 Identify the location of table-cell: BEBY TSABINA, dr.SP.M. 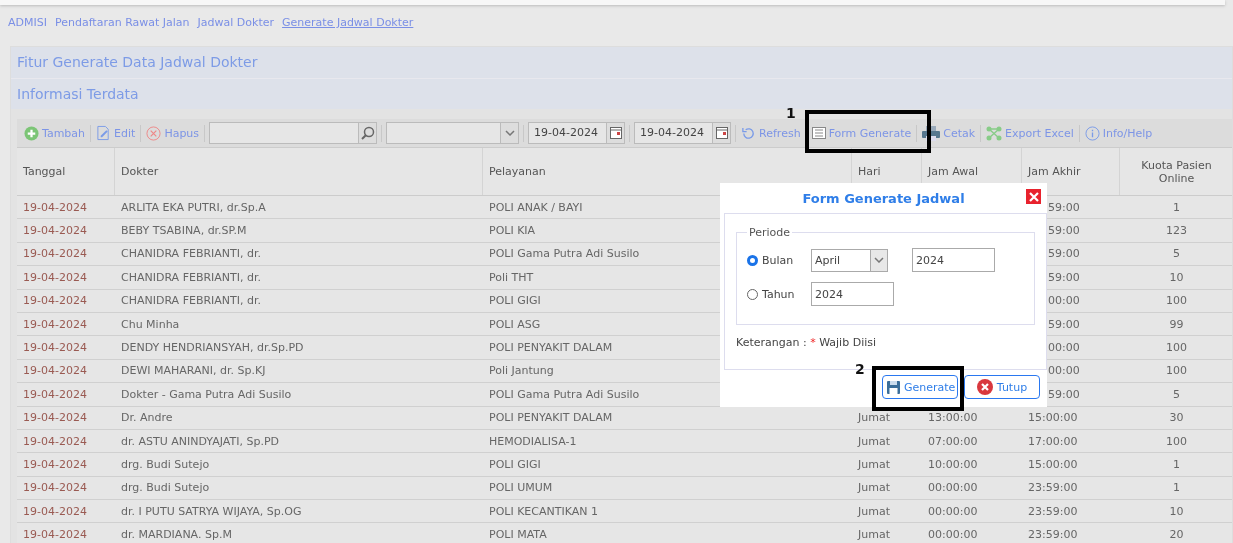
(184, 231).